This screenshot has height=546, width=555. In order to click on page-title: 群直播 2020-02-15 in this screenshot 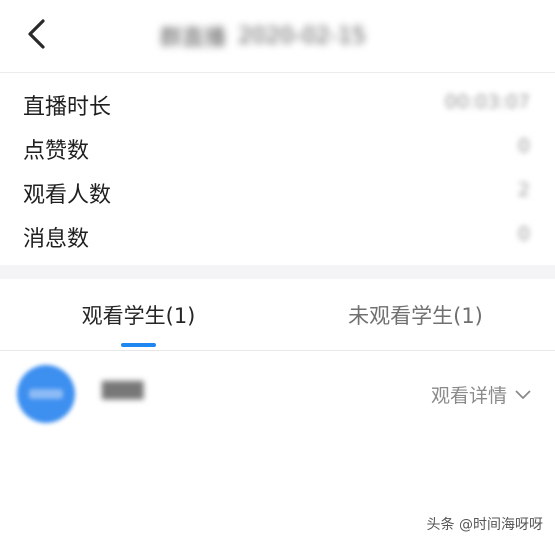, I will do `click(285, 36)`.